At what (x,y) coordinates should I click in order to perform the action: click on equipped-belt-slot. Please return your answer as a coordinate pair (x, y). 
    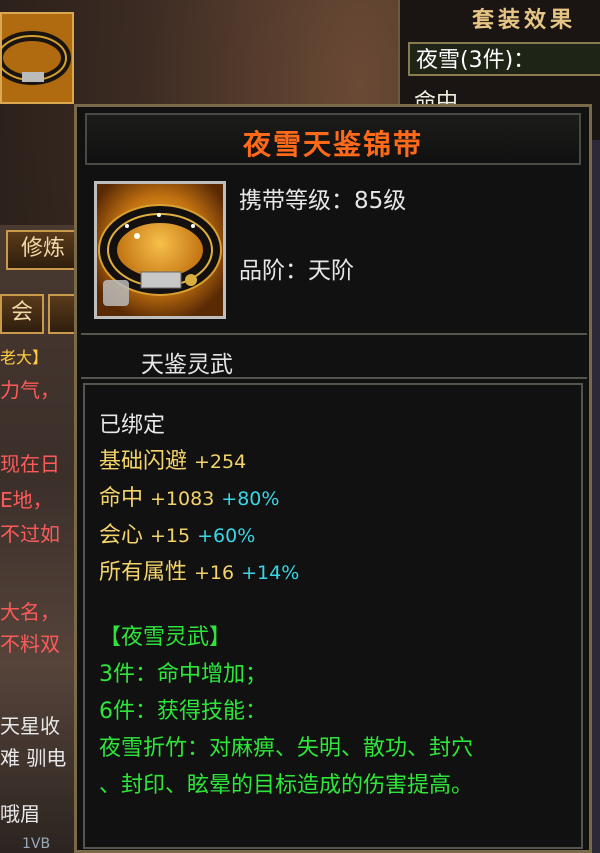
    Looking at the image, I should click on (37, 58).